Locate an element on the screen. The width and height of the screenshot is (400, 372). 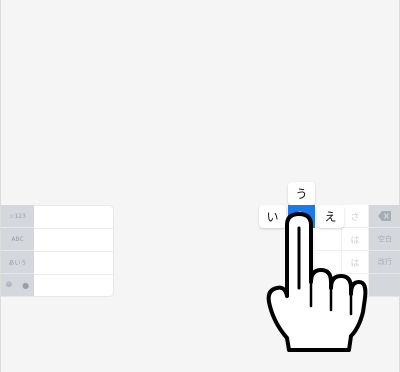
globe-icon: 🌐︎ is located at coordinates (9, 285).